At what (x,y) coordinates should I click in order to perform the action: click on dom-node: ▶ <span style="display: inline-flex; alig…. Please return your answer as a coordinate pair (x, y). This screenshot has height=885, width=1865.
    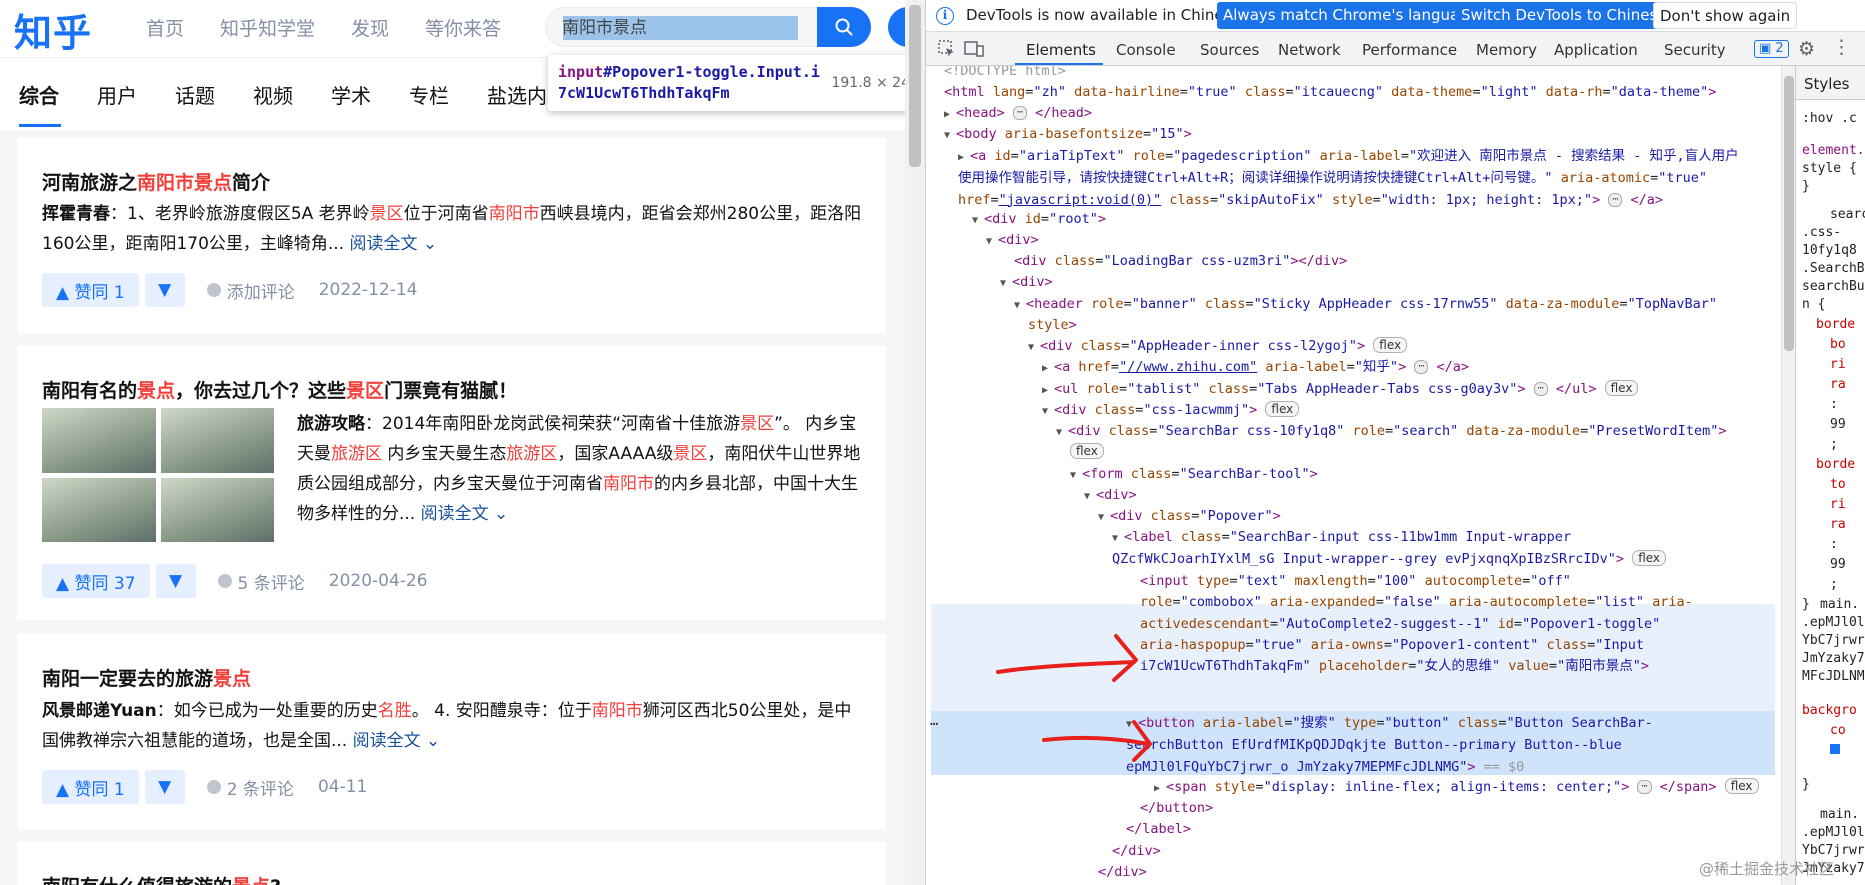
    Looking at the image, I should click on (1467, 787).